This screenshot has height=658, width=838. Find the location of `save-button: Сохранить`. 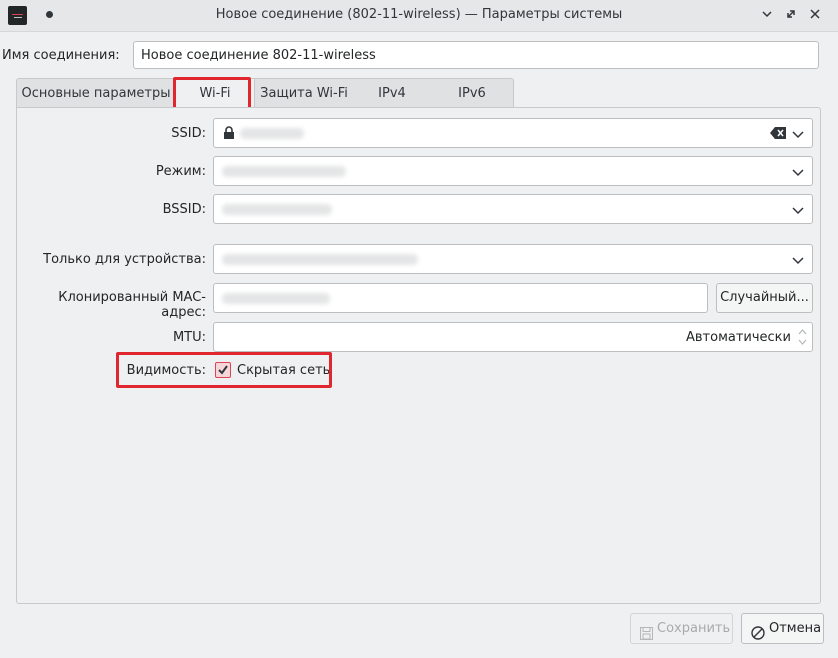

save-button: Сохранить is located at coordinates (681, 628).